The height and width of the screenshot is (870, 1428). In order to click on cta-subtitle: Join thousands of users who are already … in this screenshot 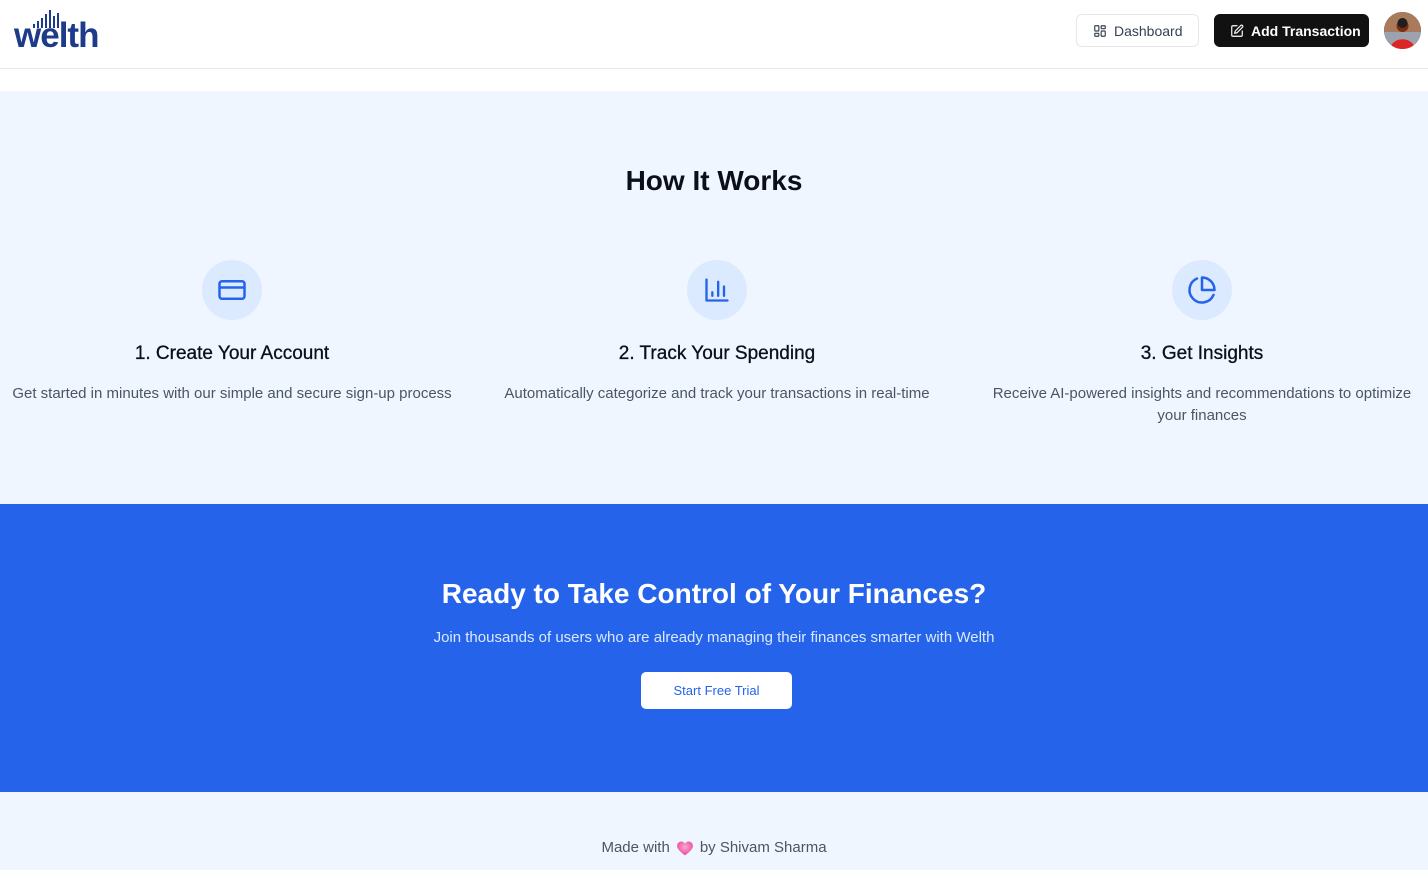, I will do `click(714, 637)`.